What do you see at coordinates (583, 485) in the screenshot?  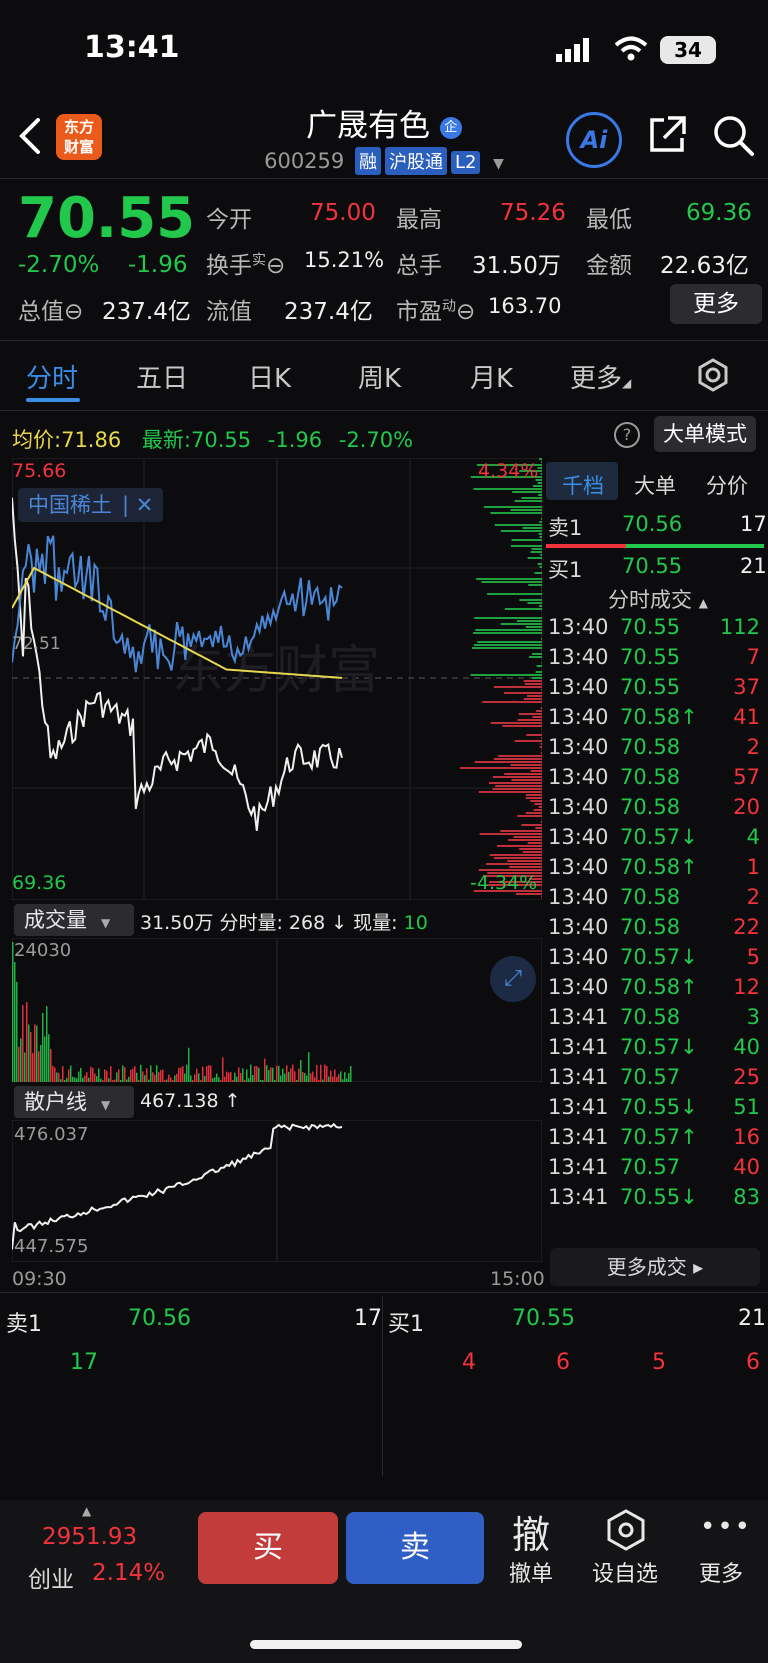 I see `tab-depth: 千档` at bounding box center [583, 485].